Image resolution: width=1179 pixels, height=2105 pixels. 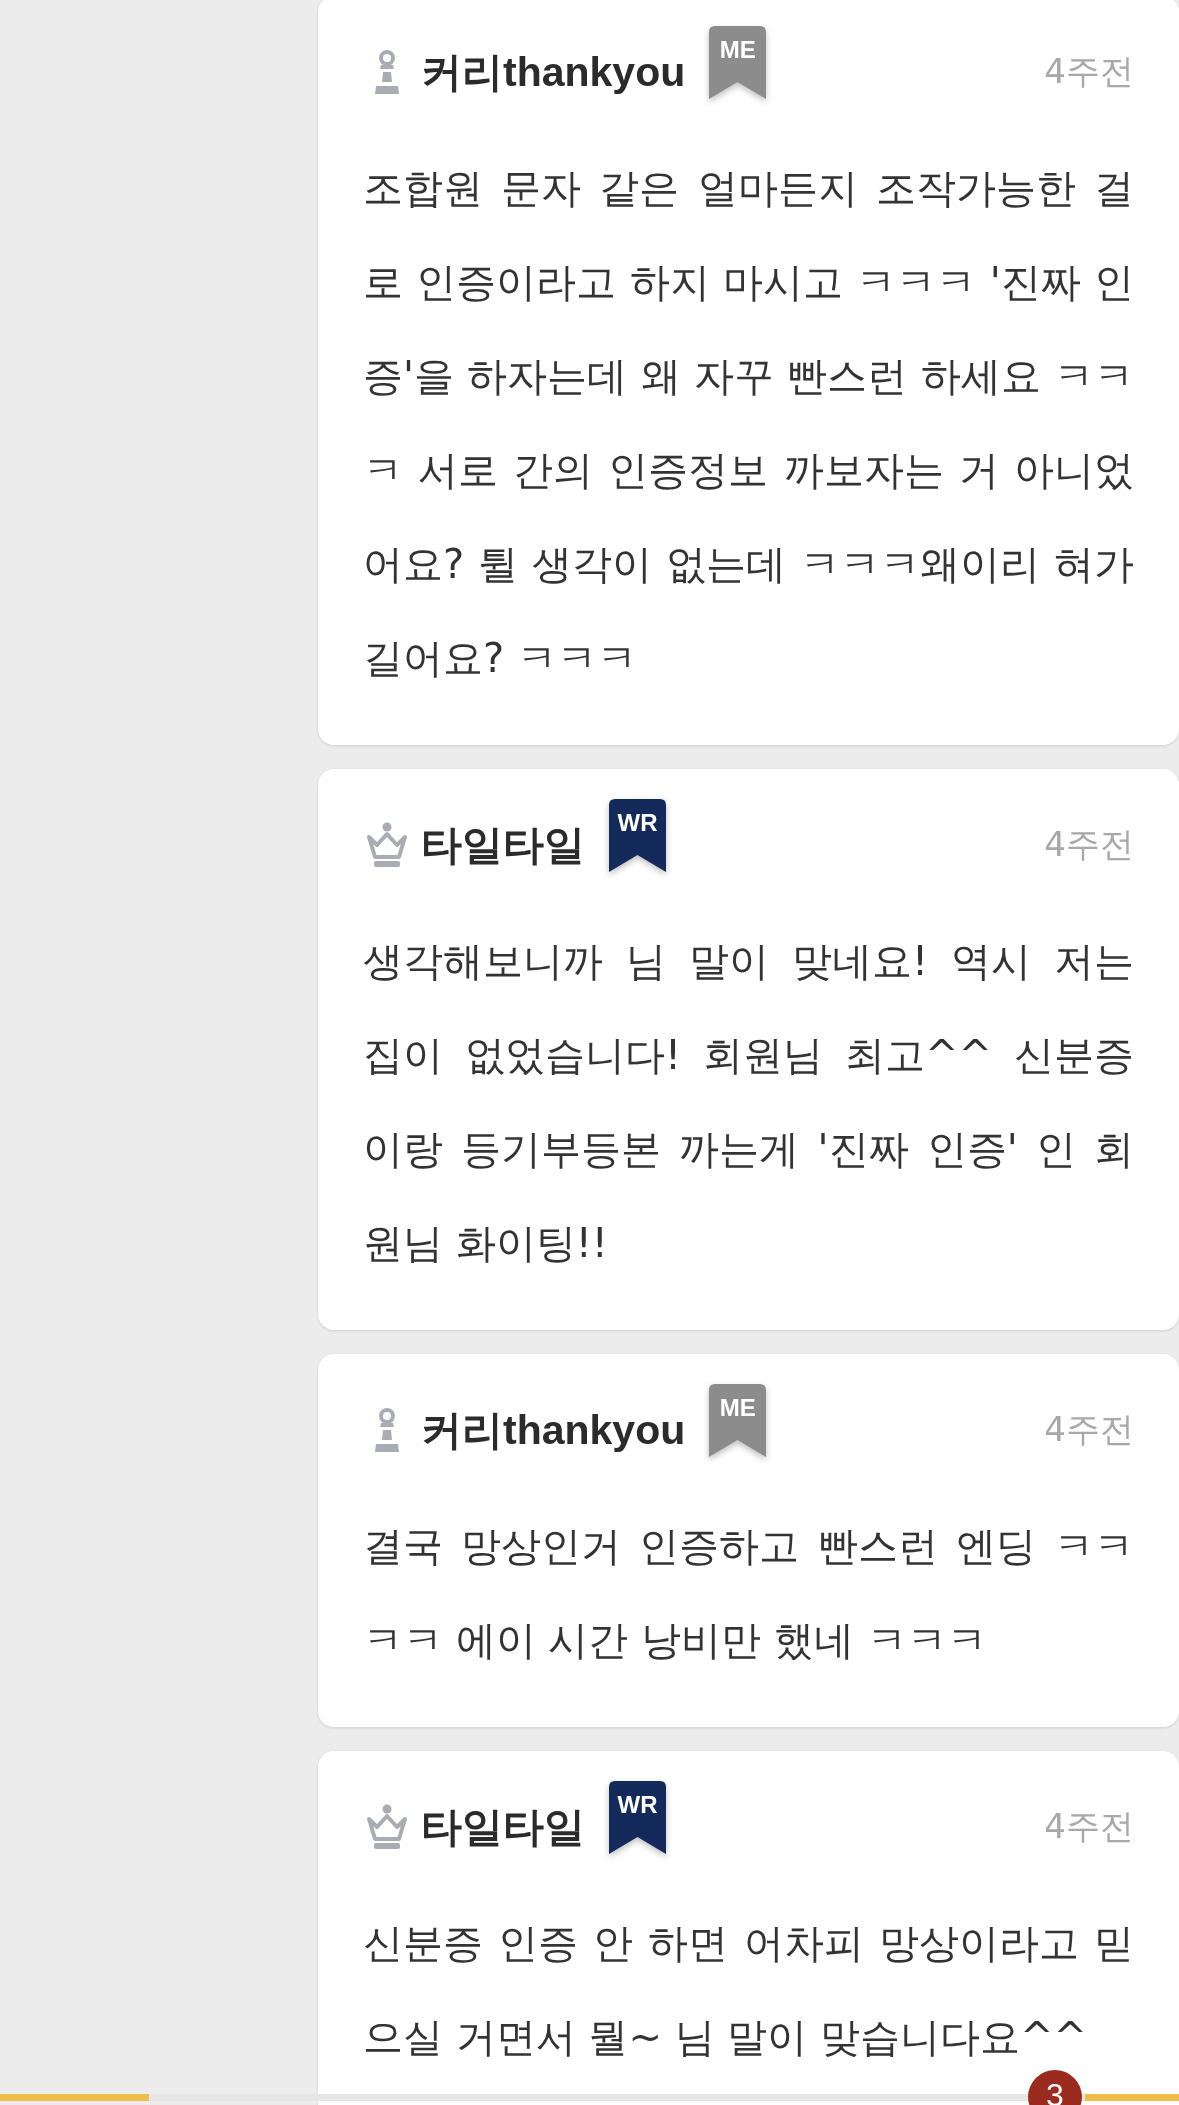 I want to click on comment-text: 결국 망상인거 인증하고 빤스런 엔딩 ㅋㅋㅋㅋ 에이 시간 낭비만 했네 ㅋㅋㅋ, so click(x=748, y=1593).